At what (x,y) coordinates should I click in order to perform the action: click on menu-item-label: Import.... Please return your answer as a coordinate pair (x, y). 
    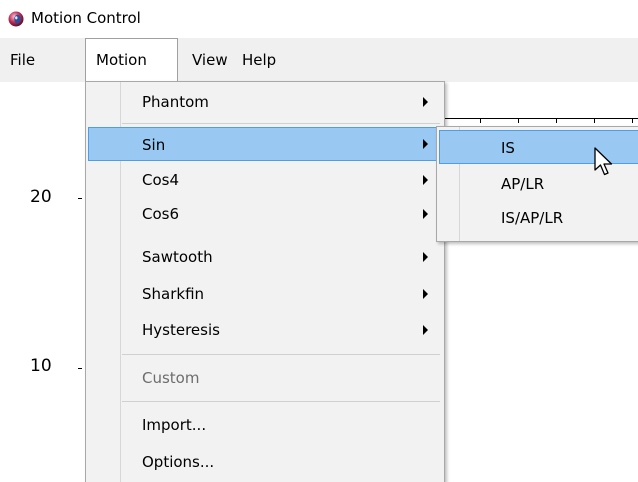
    Looking at the image, I should click on (174, 425).